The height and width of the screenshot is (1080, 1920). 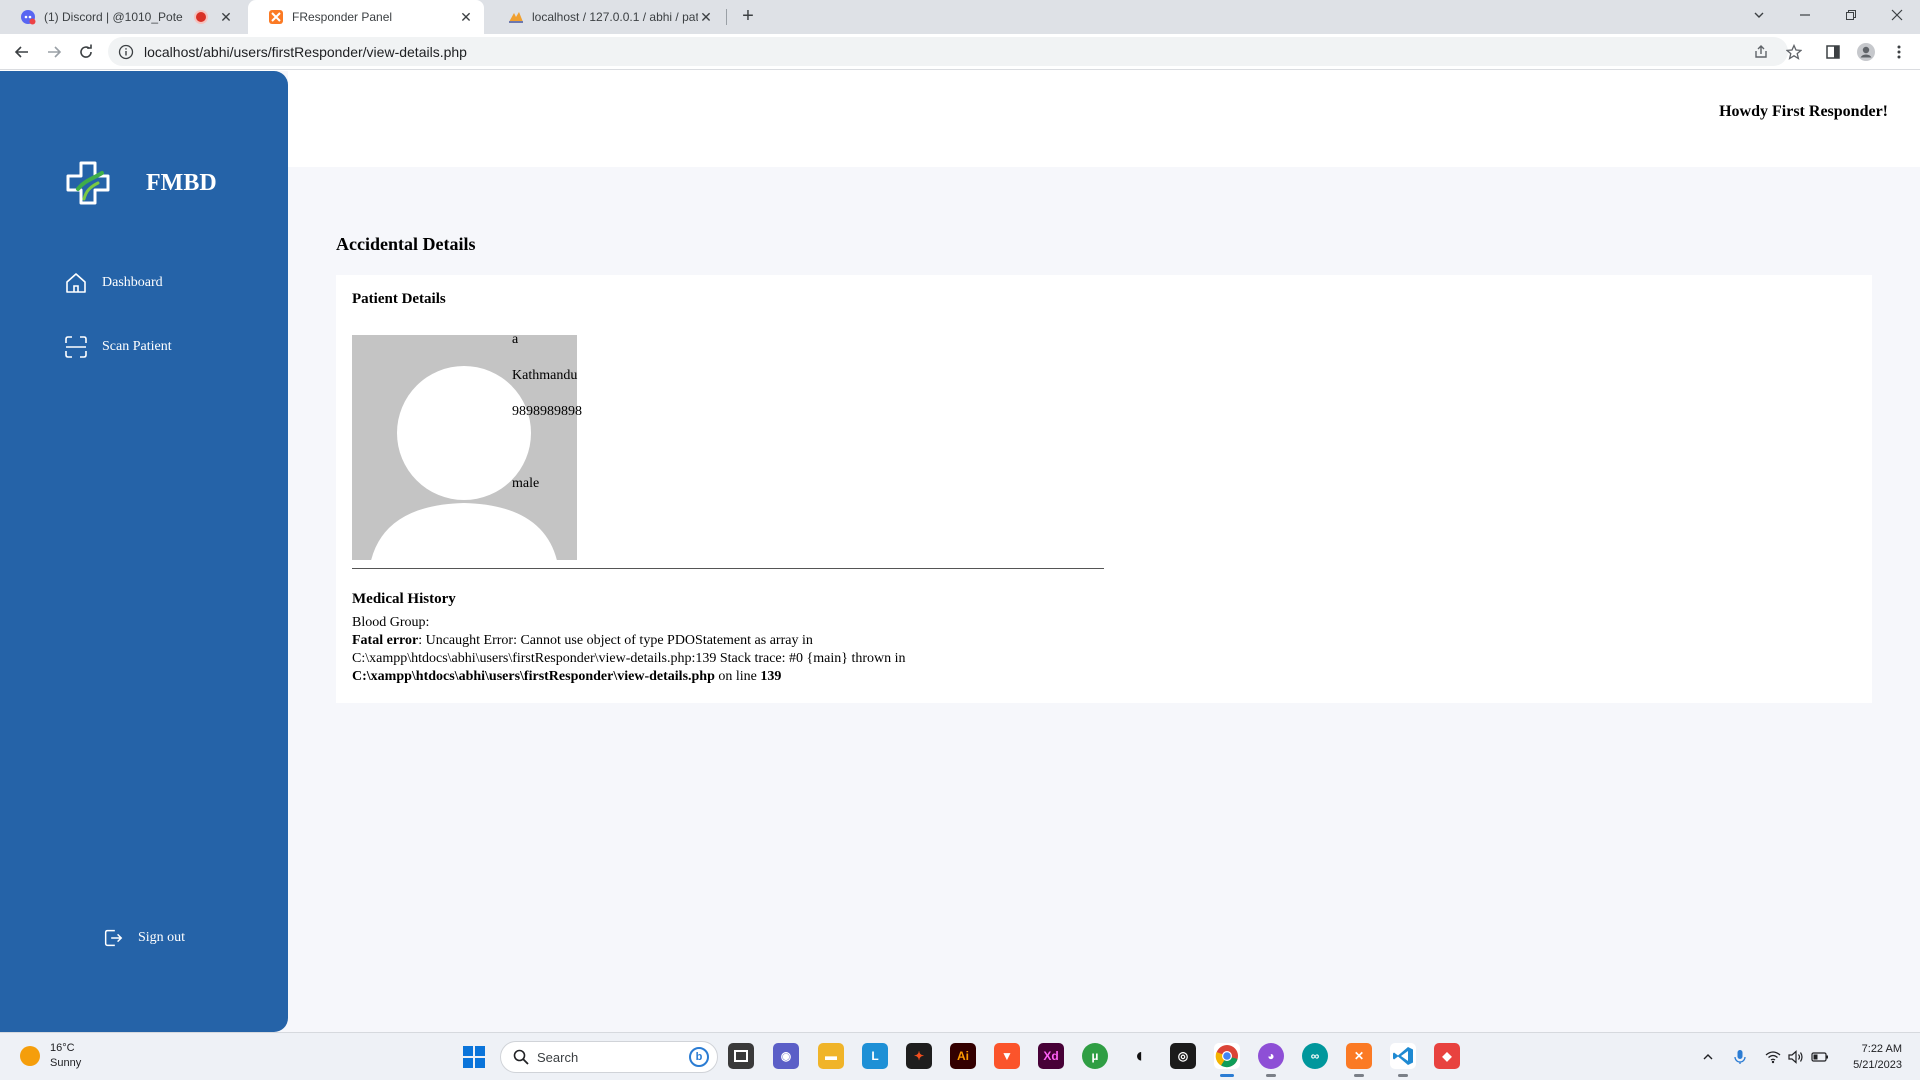 What do you see at coordinates (831, 1056) in the screenshot?
I see `file-explorer-icon: ▬` at bounding box center [831, 1056].